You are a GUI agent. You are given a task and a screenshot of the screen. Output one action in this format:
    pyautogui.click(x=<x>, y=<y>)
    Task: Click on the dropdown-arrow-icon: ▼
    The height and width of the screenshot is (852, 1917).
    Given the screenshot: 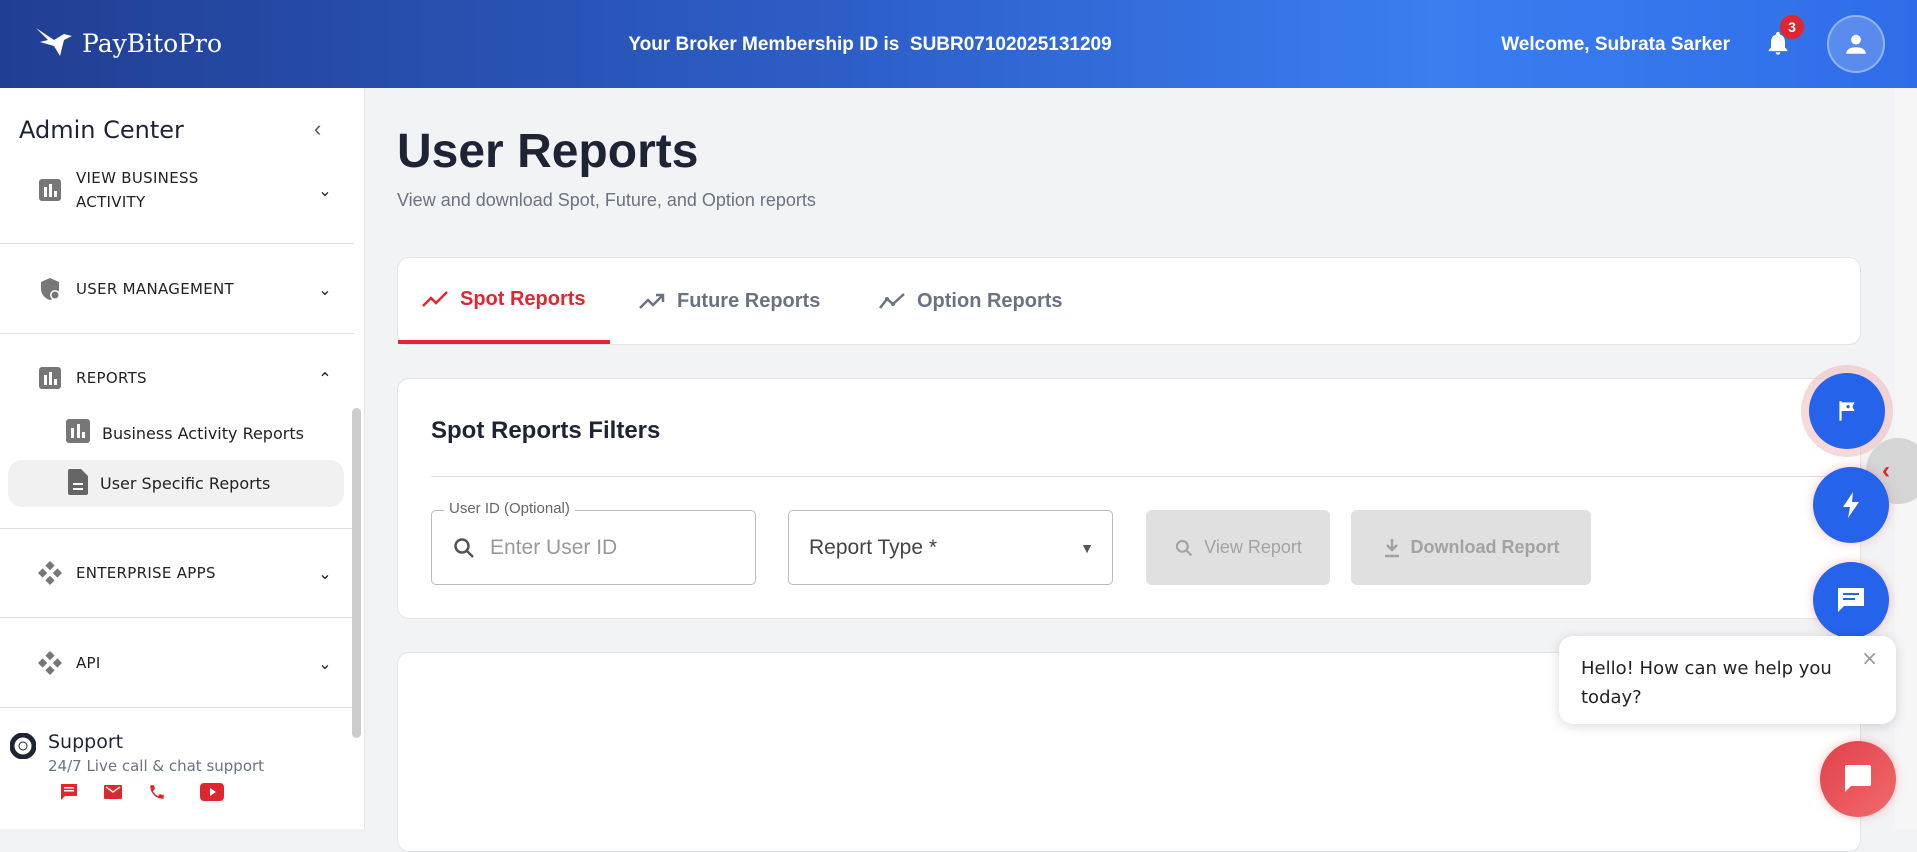 What is the action you would take?
    pyautogui.click(x=1087, y=547)
    